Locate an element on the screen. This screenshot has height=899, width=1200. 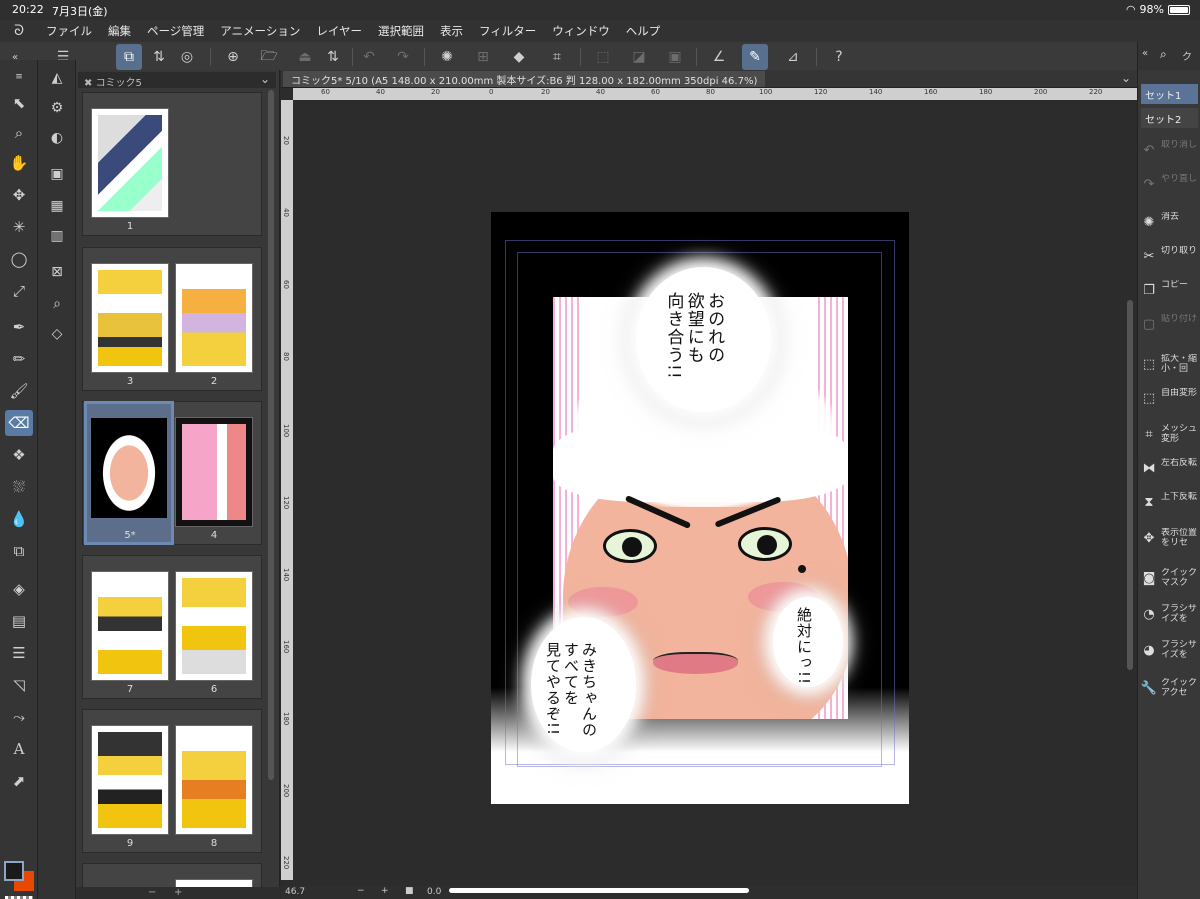
cmd-flip-h: ⧓ 左右反転 is located at coordinates (1169, 469).